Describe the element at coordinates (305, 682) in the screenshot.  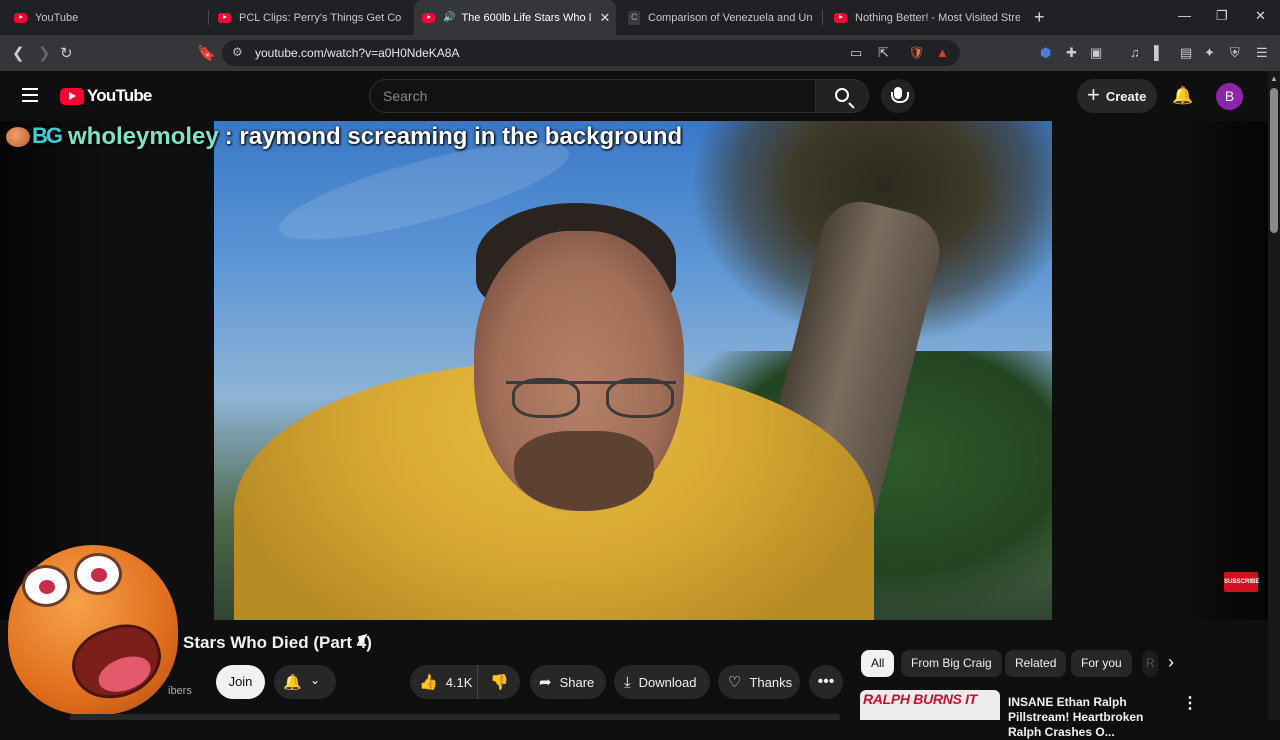
I see `notification-settings-button: 🔔 ⌄` at that location.